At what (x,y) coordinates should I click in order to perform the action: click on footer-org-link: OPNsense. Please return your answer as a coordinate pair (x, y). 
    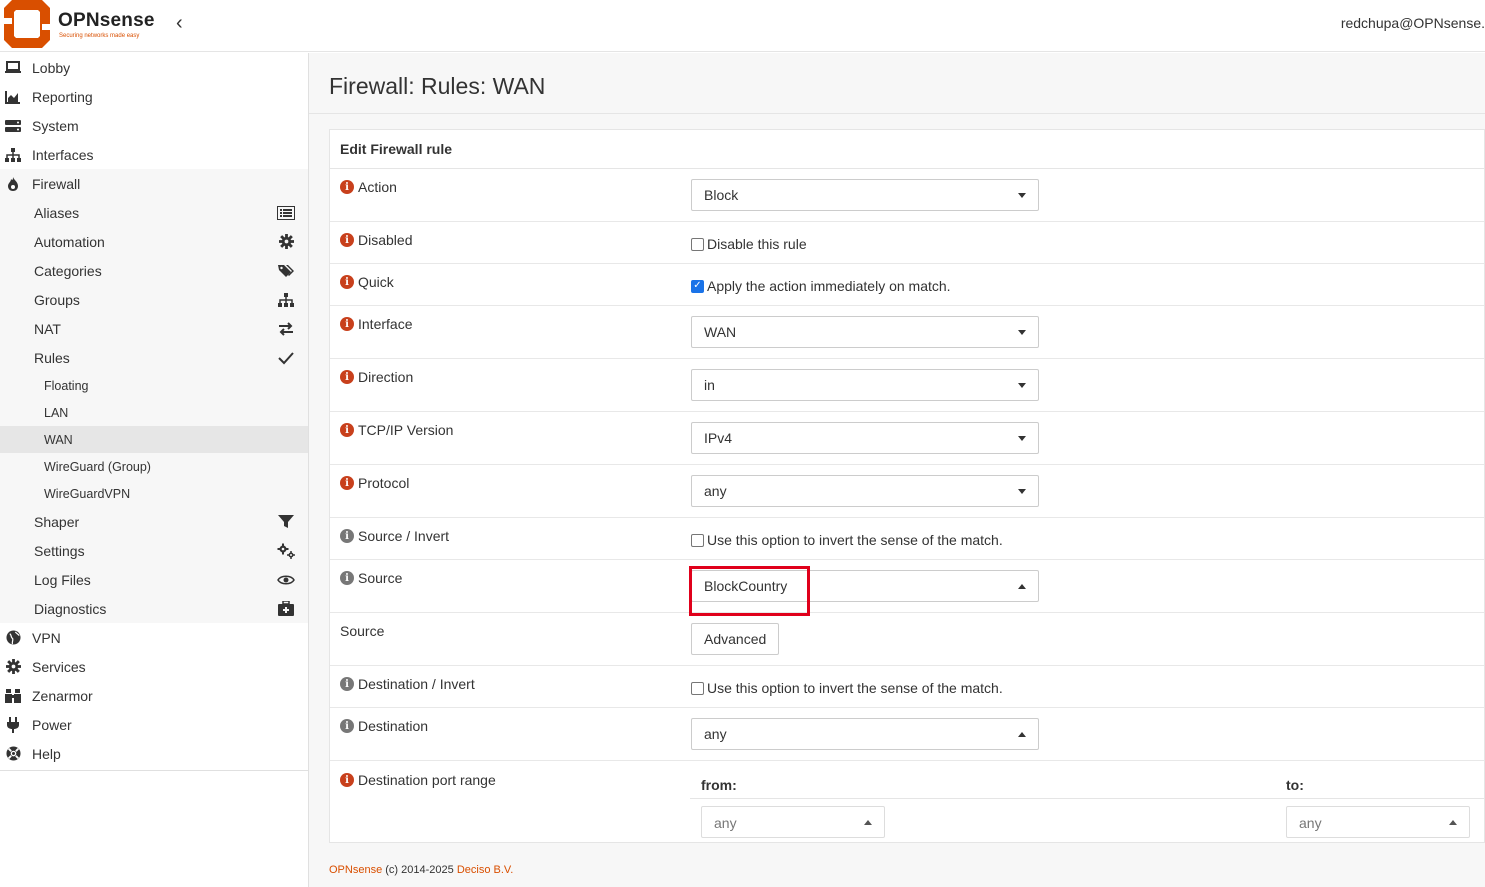
    Looking at the image, I should click on (355, 870).